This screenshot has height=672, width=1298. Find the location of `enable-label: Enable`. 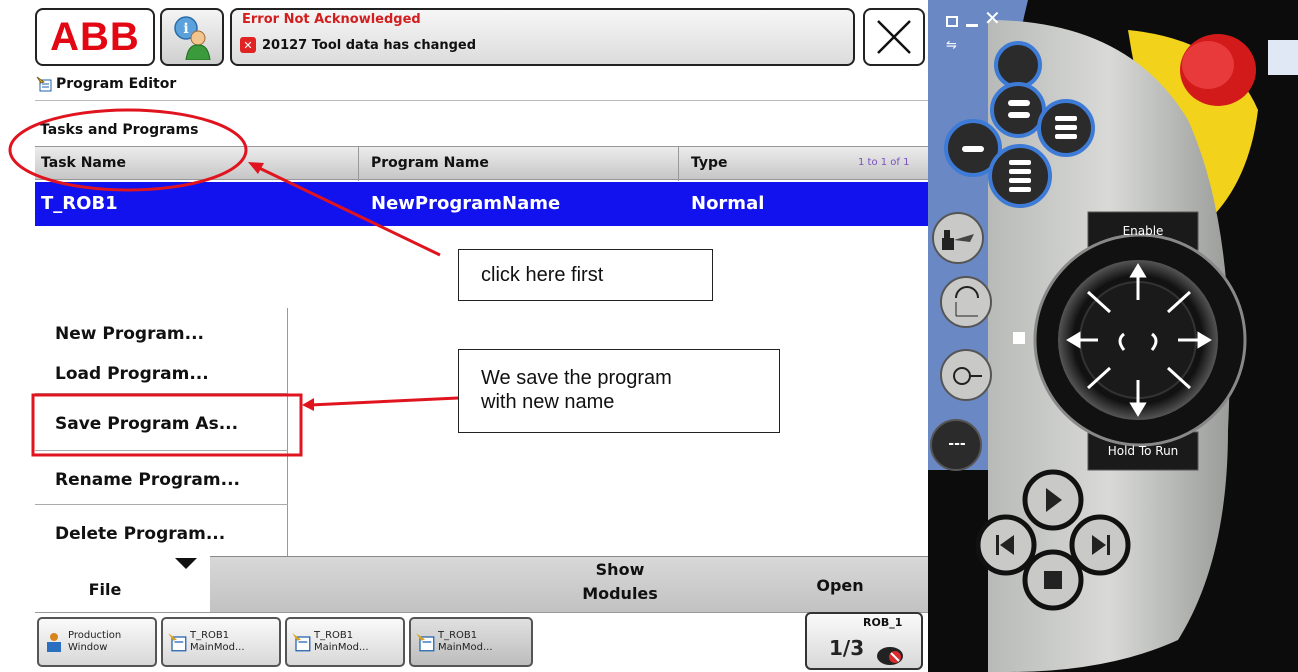

enable-label: Enable is located at coordinates (1143, 231).